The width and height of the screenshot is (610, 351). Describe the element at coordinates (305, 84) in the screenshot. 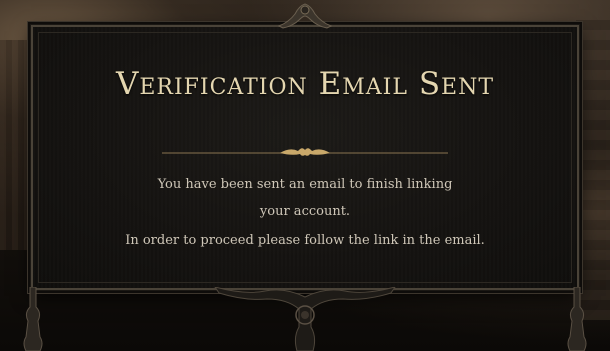

I see `dialog-title: Verification Email Sent` at that location.